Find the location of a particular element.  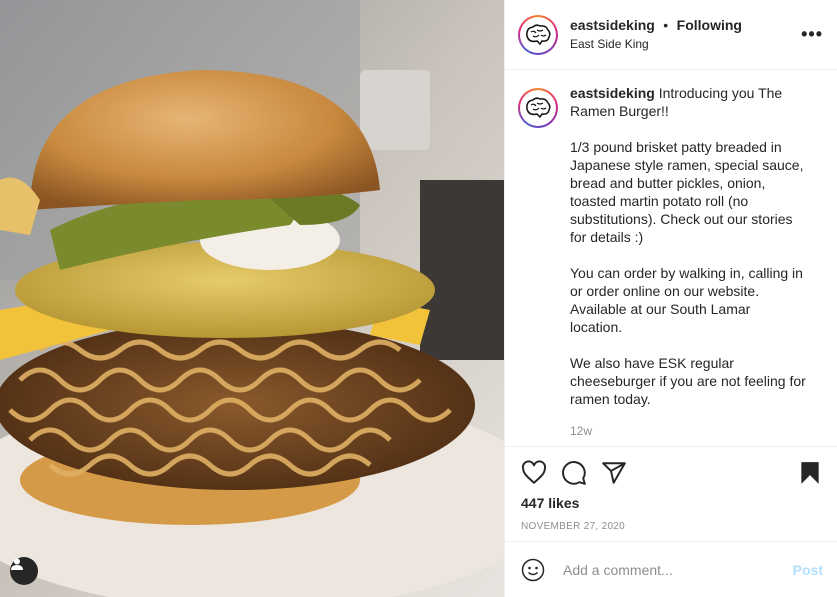

likes-count: 447 likes is located at coordinates (672, 503).